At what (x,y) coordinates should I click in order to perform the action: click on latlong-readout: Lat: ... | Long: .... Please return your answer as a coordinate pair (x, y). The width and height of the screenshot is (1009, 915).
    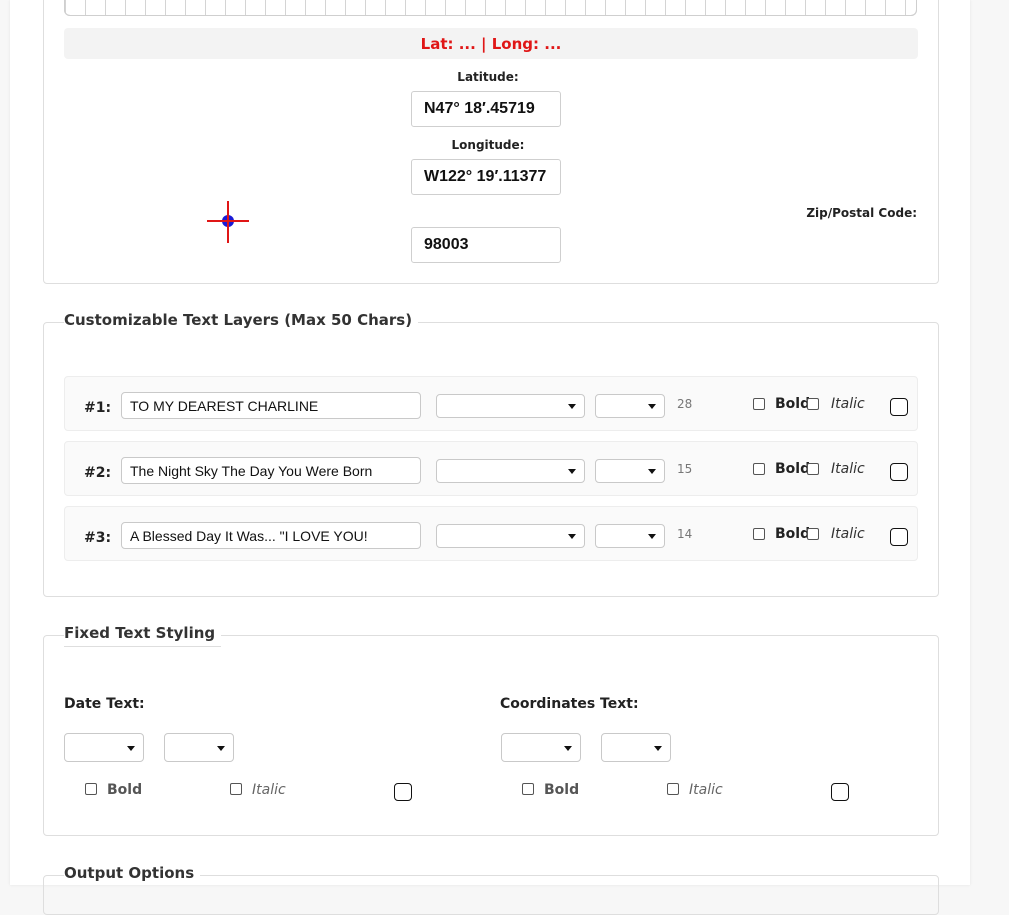
    Looking at the image, I should click on (491, 43).